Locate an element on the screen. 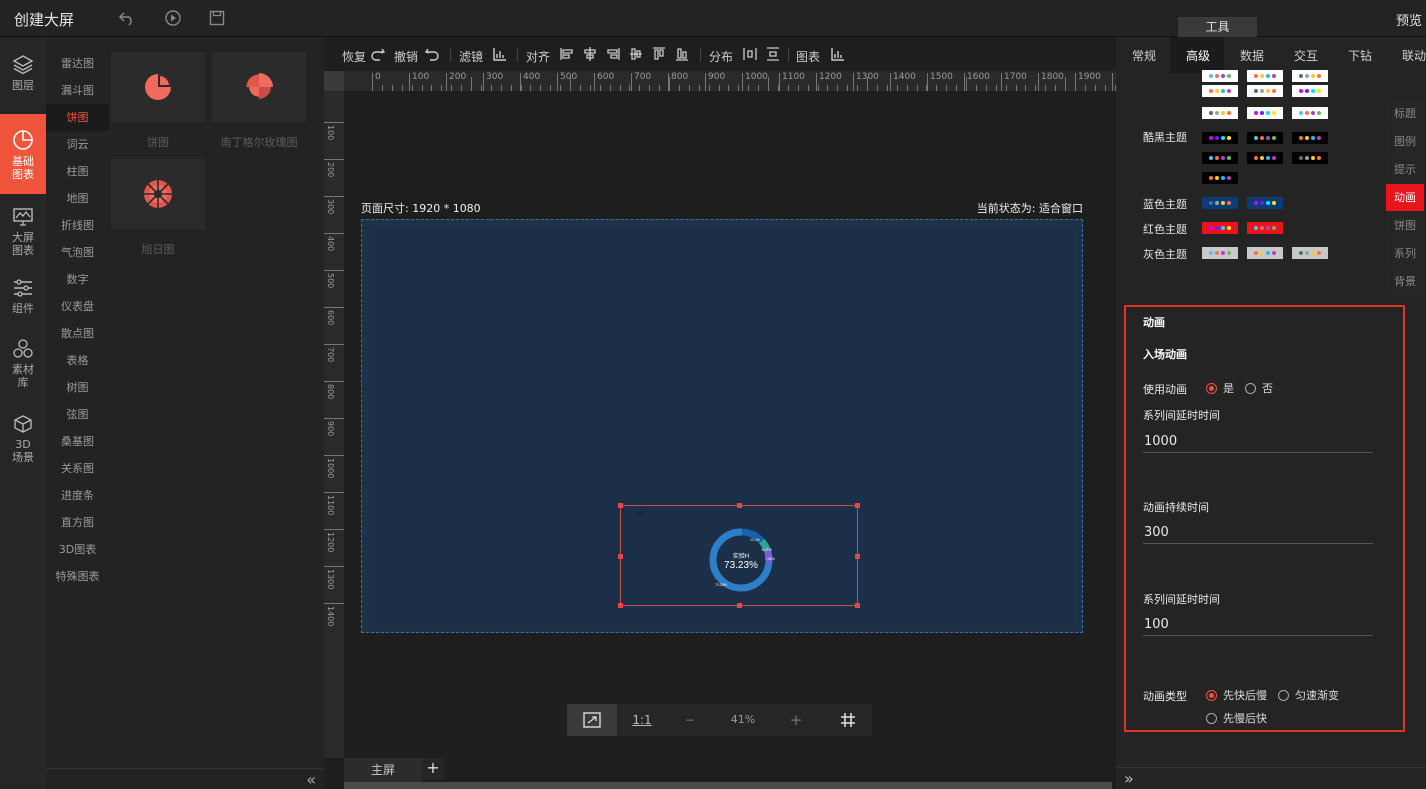 Image resolution: width=1426 pixels, height=789 pixels. property-tab: 高级 is located at coordinates (1198, 55).